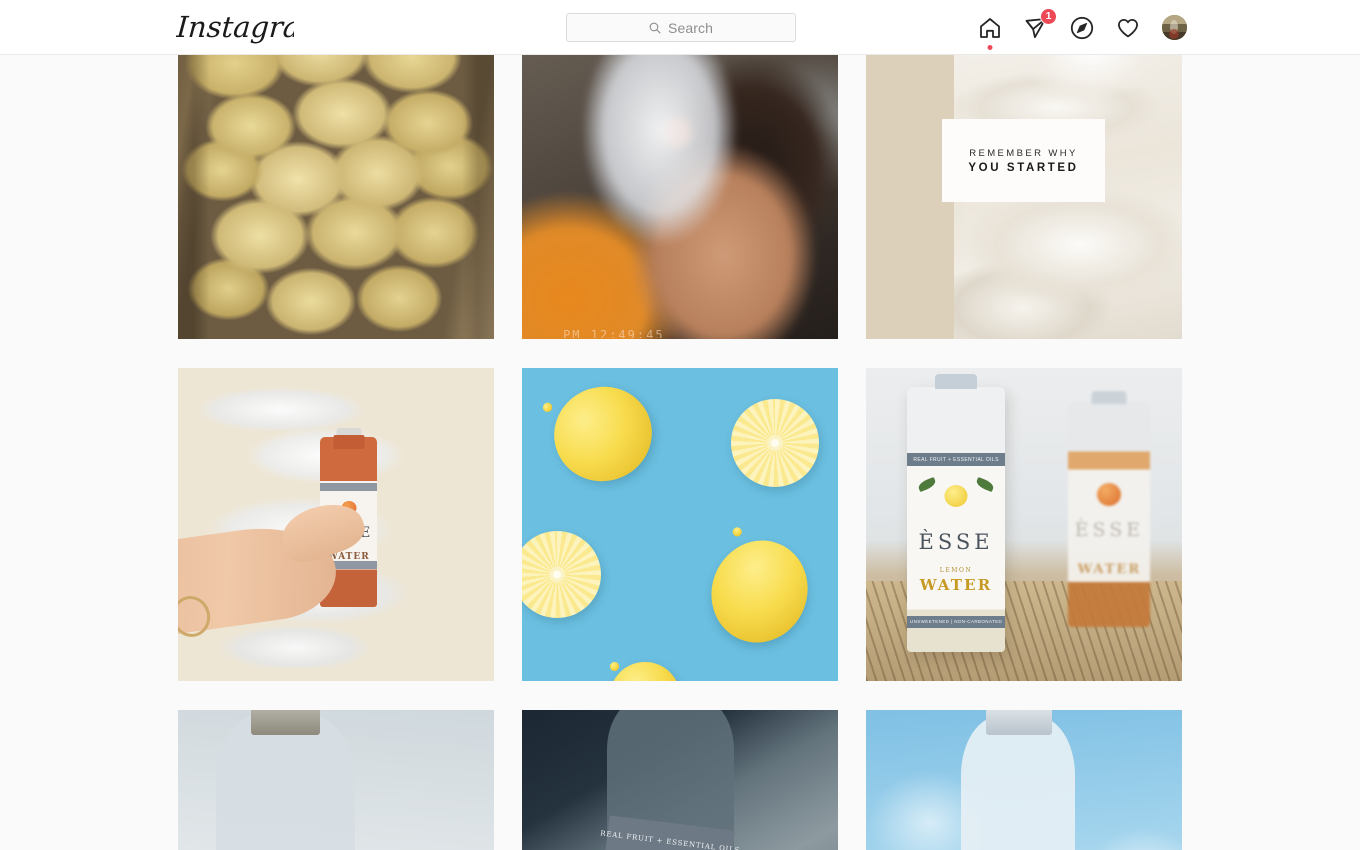  I want to click on bottle-label-bottom-text: UNSWEETENED | NON-CARBONATED, so click(956, 622).